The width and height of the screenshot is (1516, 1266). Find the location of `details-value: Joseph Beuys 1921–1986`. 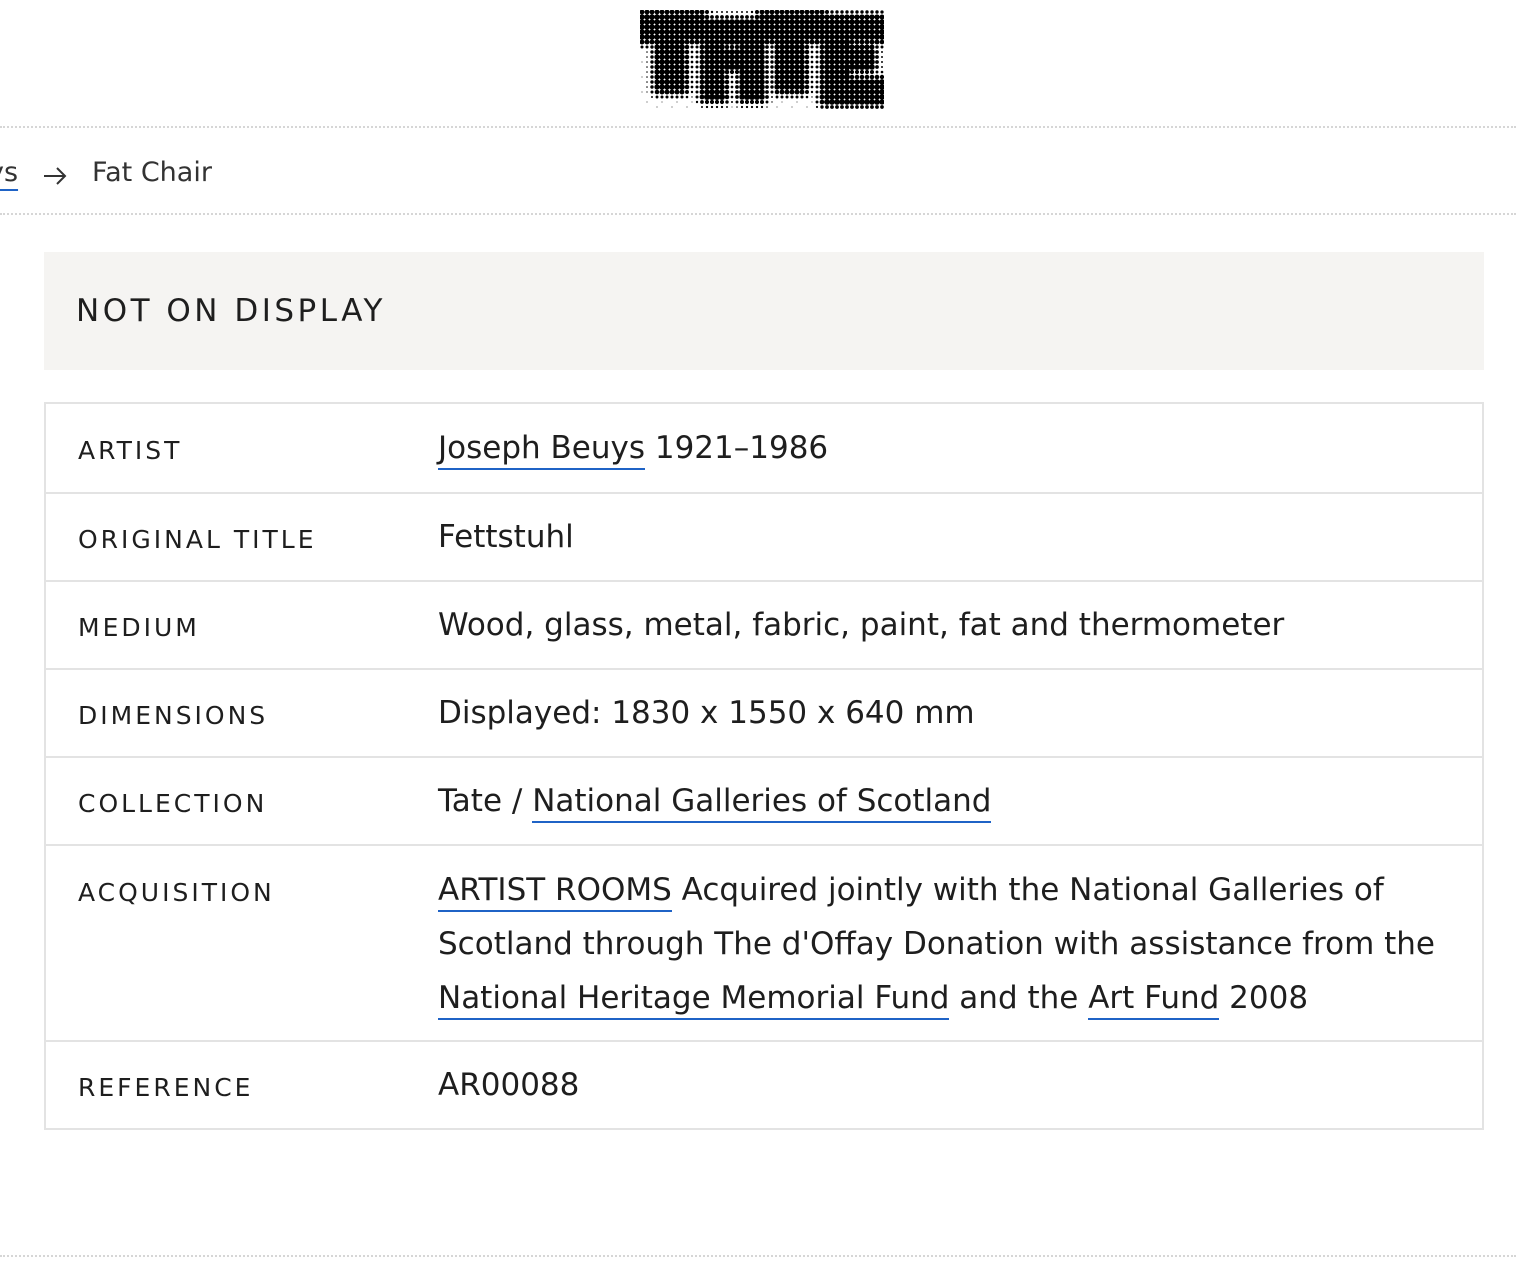

details-value: Joseph Beuys 1921–1986 is located at coordinates (960, 448).